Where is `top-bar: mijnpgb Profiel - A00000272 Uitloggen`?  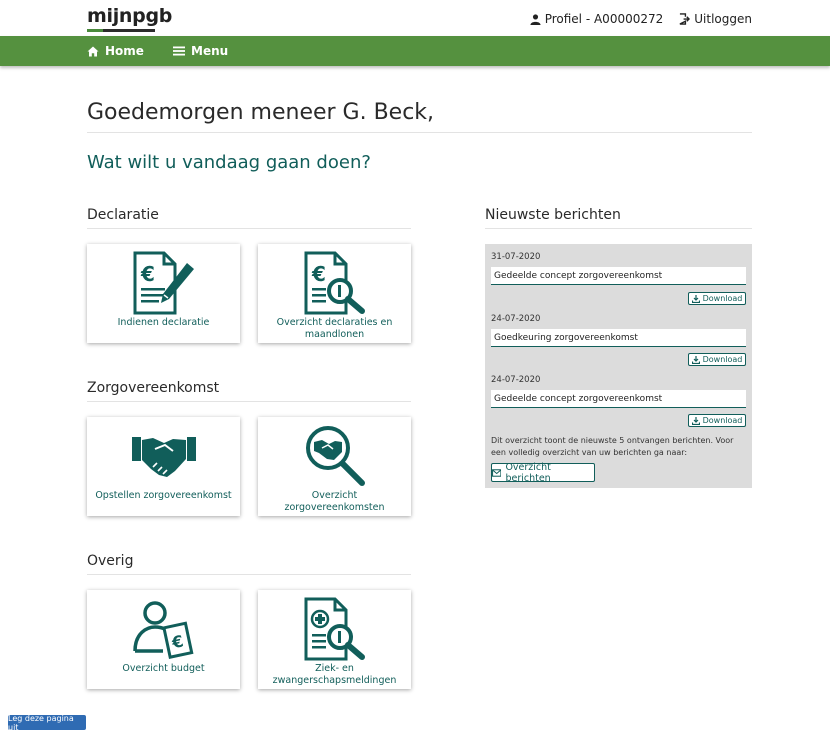
top-bar: mijnpgb Profiel - A00000272 Uitloggen is located at coordinates (415, 18).